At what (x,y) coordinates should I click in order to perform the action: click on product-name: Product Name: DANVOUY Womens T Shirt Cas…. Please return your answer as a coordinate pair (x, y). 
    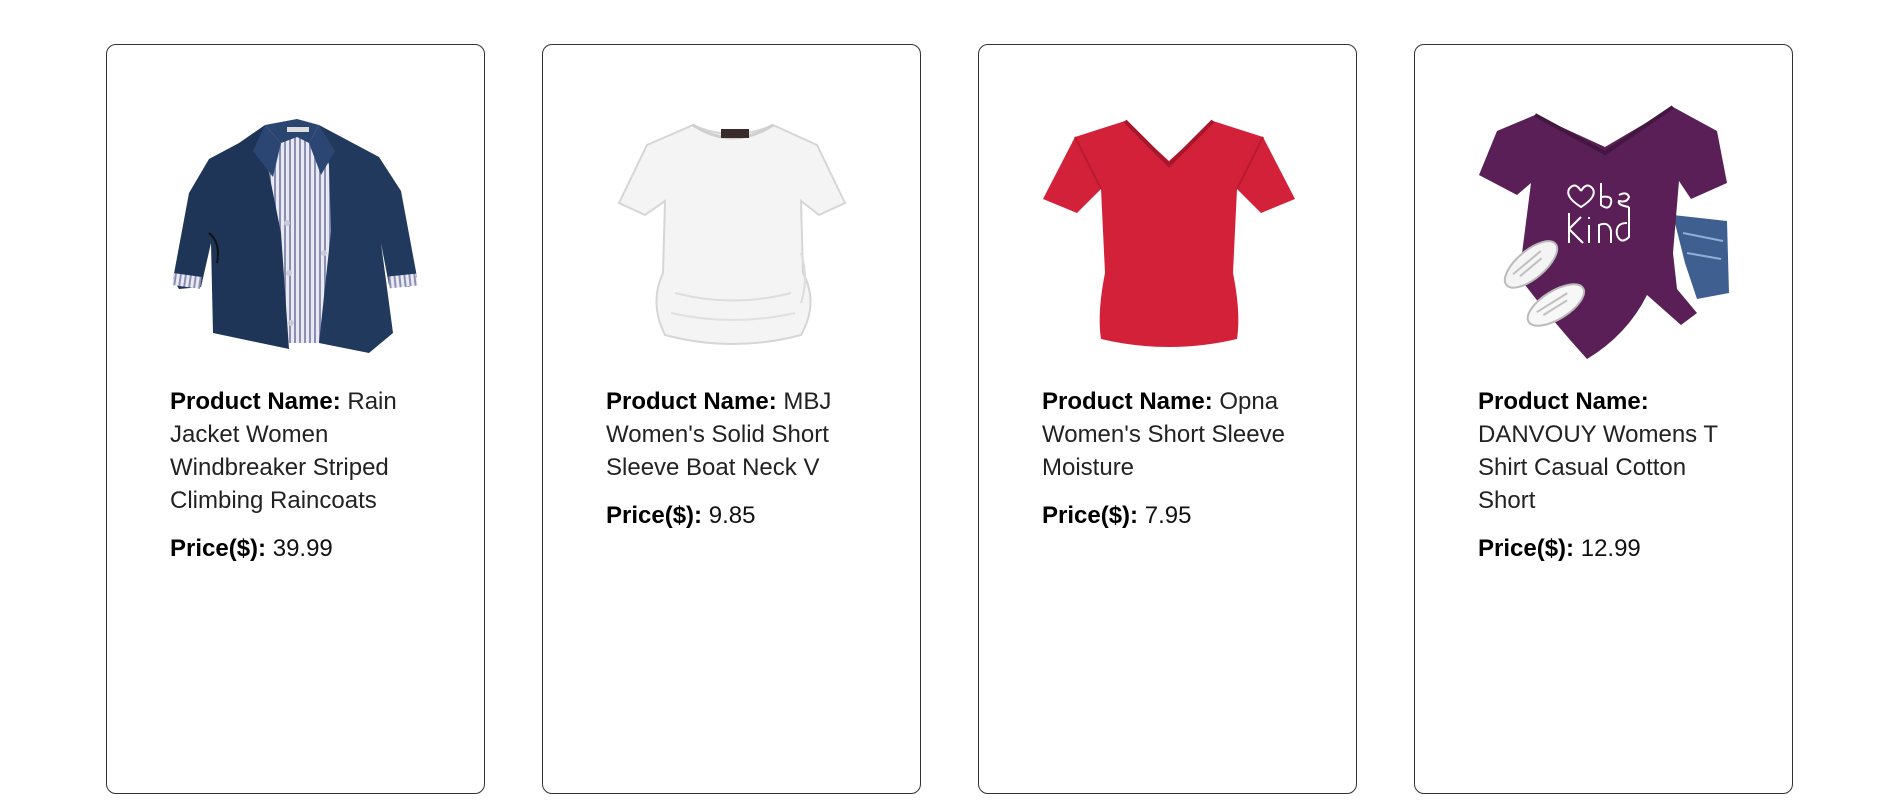
    Looking at the image, I should click on (1605, 451).